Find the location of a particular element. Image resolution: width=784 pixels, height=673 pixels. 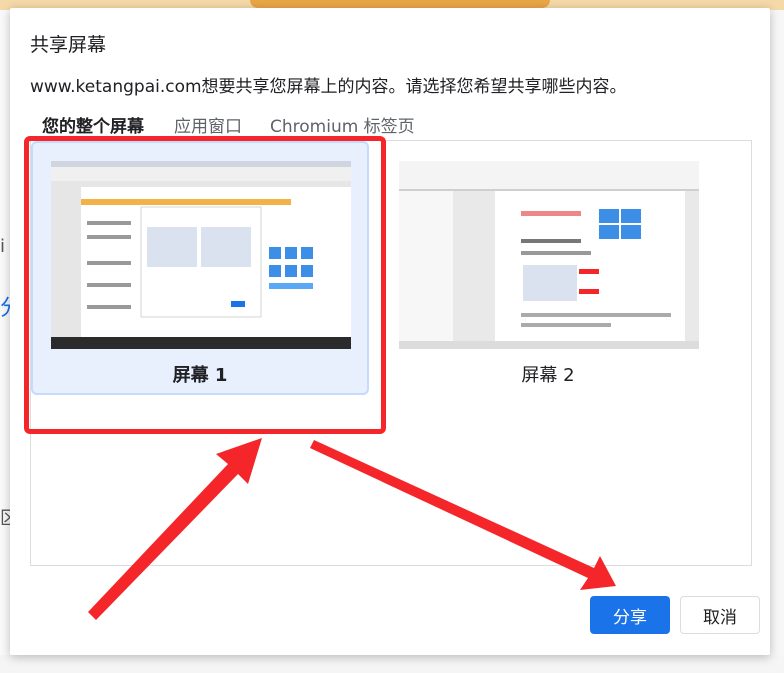

screen-2-preview is located at coordinates (549, 255).